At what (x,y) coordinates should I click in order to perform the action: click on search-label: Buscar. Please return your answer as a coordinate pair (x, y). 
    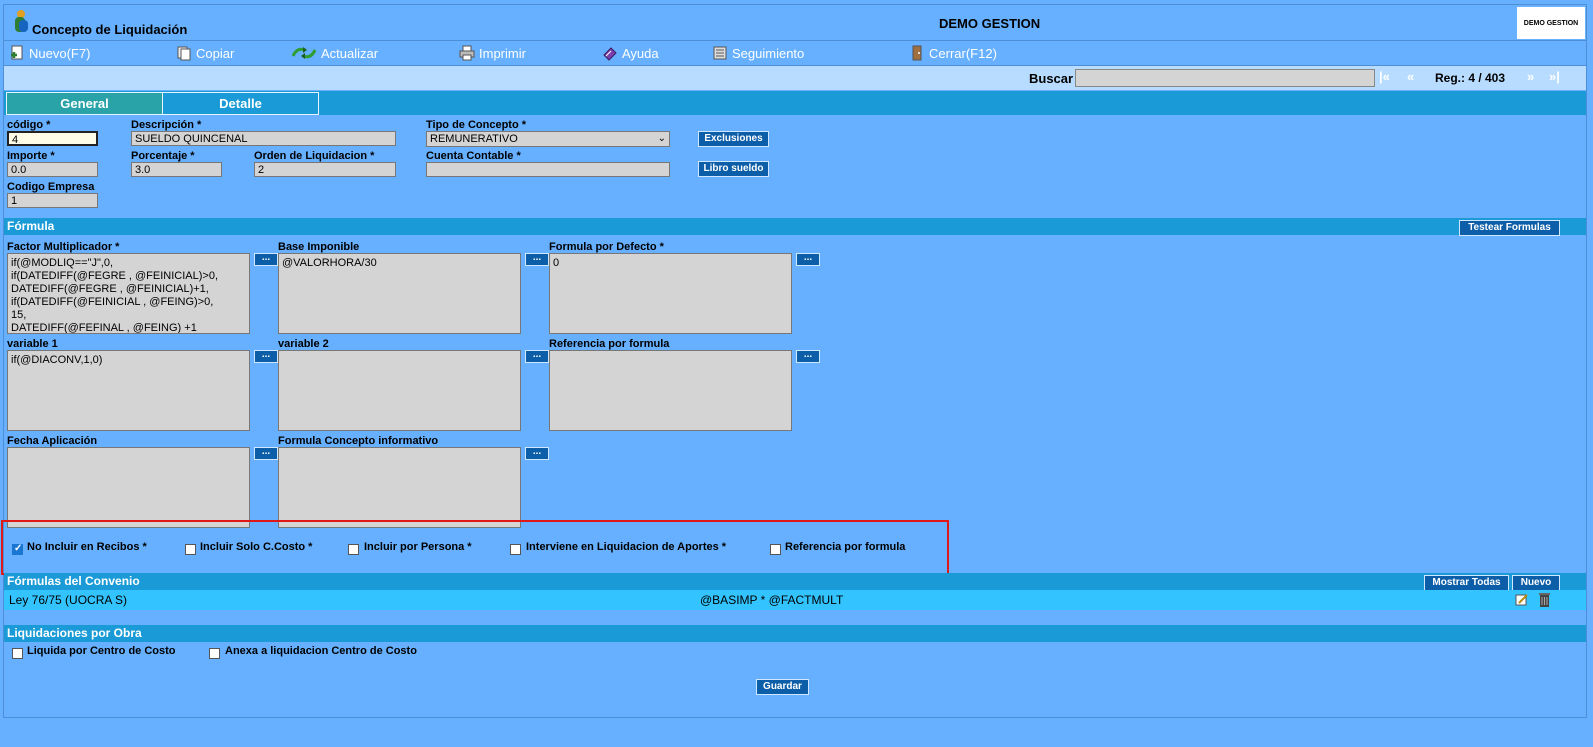
    Looking at the image, I should click on (1051, 78).